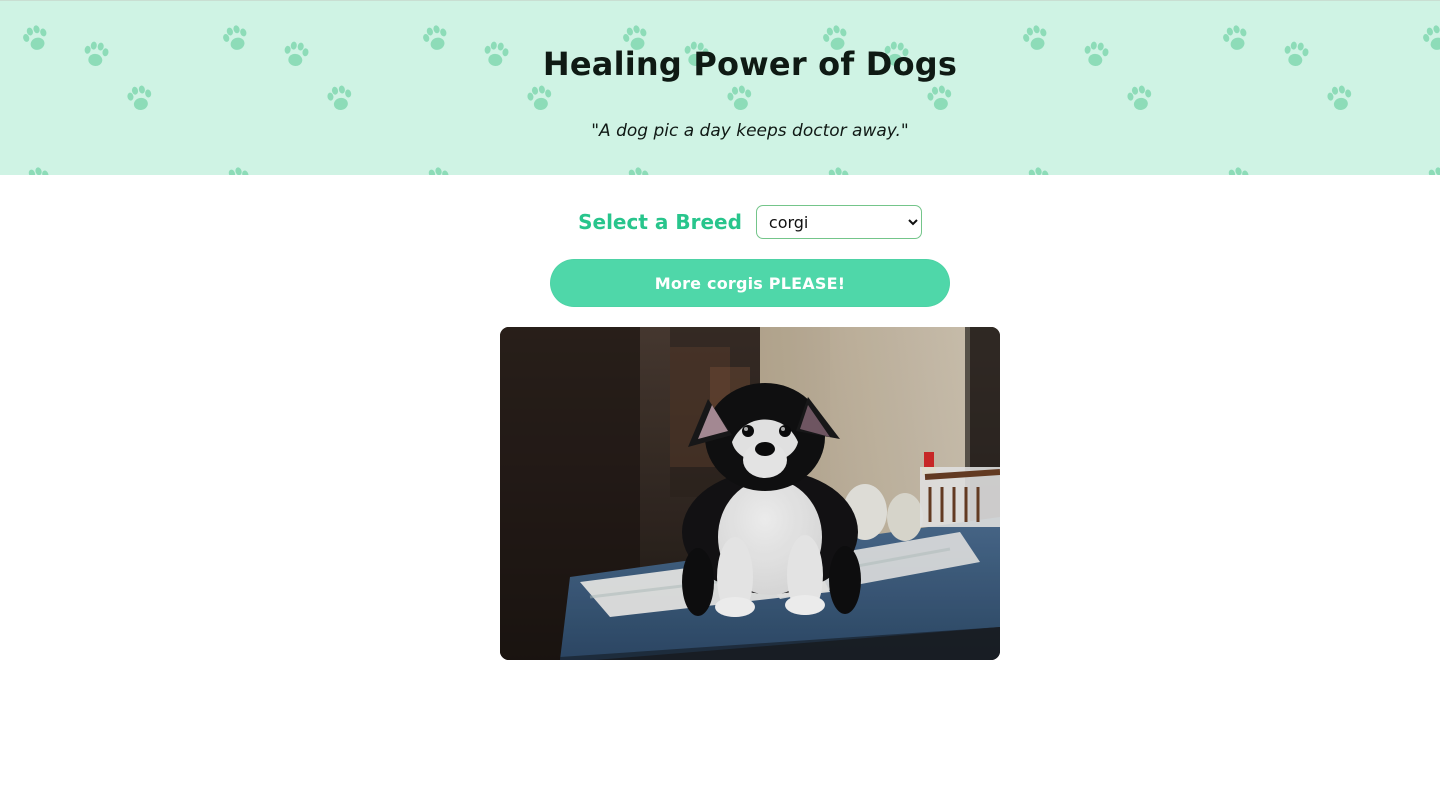  Describe the element at coordinates (660, 222) in the screenshot. I see `breed-label: Select a Breed` at that location.